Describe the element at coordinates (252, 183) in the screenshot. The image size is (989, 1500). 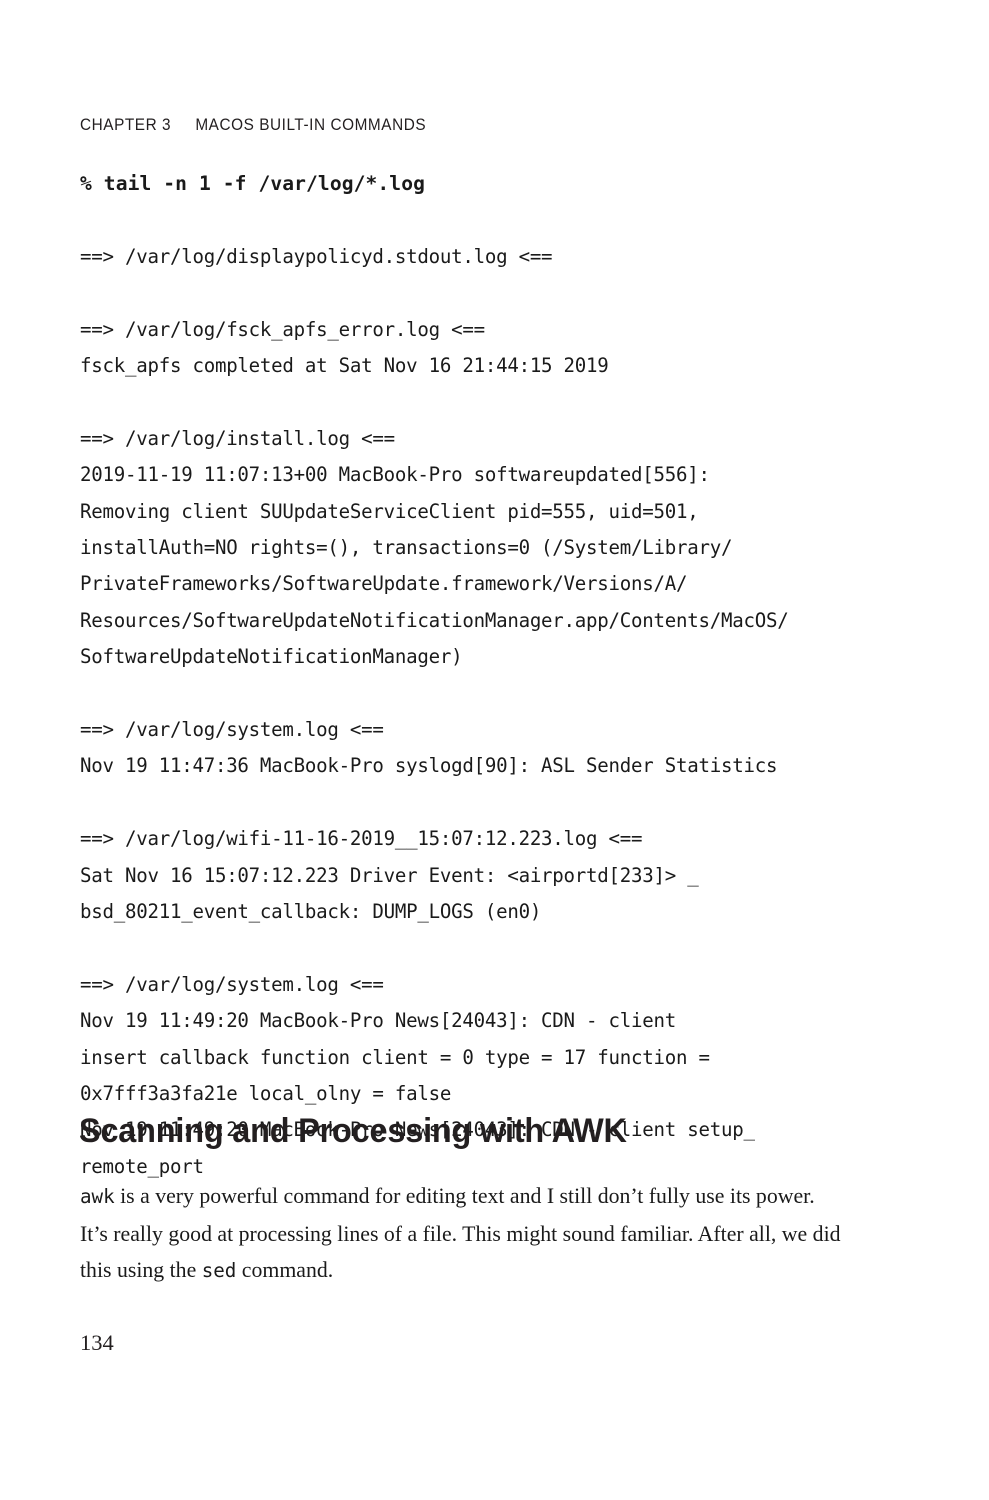
I see `shell-command-line: % tail -n 1 -f /var/log/*.log` at that location.